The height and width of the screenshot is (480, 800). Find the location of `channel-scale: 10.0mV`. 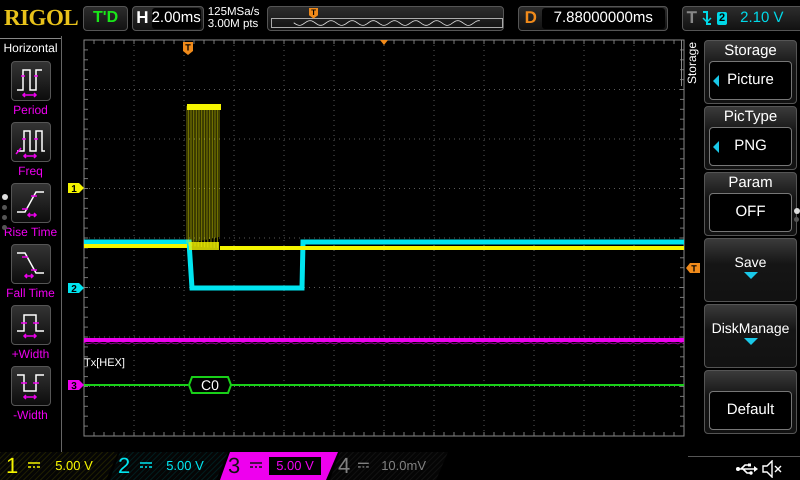

channel-scale: 10.0mV is located at coordinates (403, 466).